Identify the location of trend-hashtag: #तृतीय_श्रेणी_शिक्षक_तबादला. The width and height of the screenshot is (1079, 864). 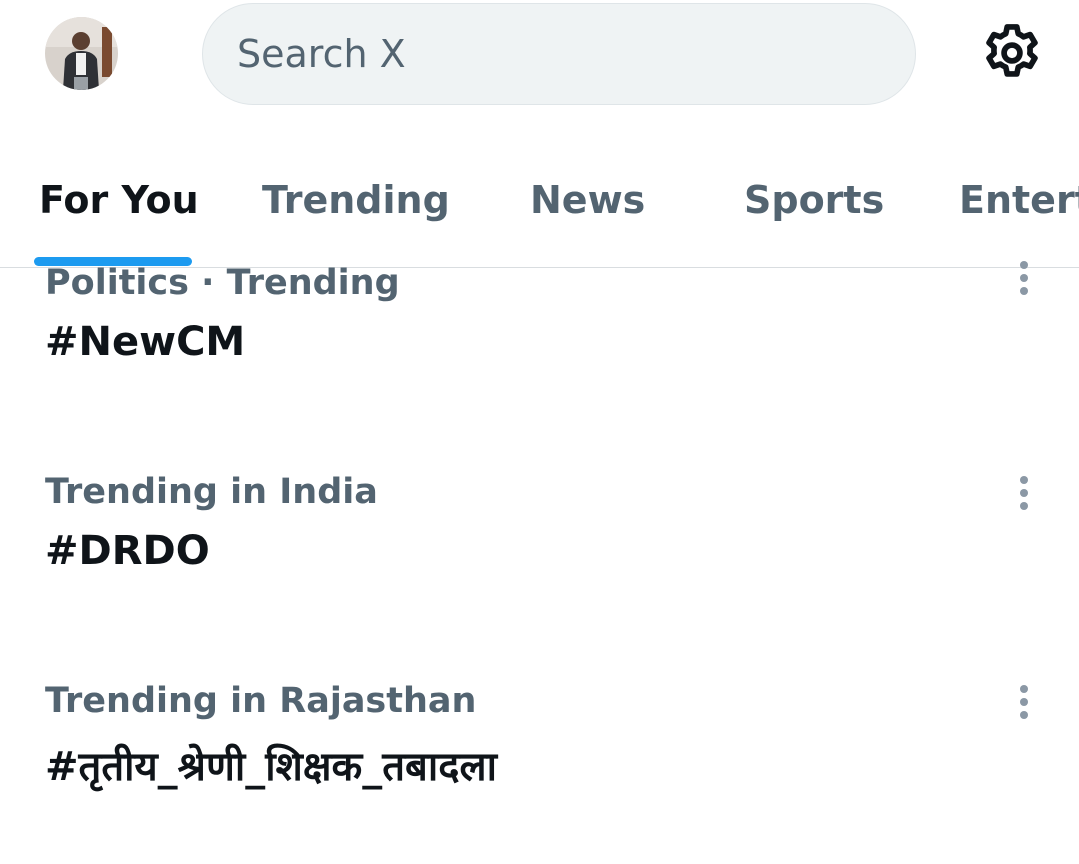
(271, 764).